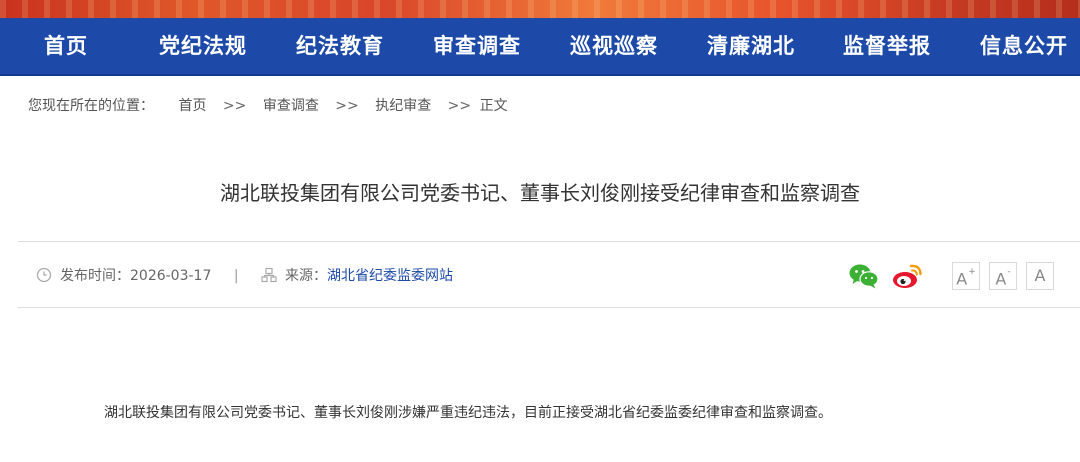  What do you see at coordinates (171, 276) in the screenshot?
I see `publish-date: 2026-03-17` at bounding box center [171, 276].